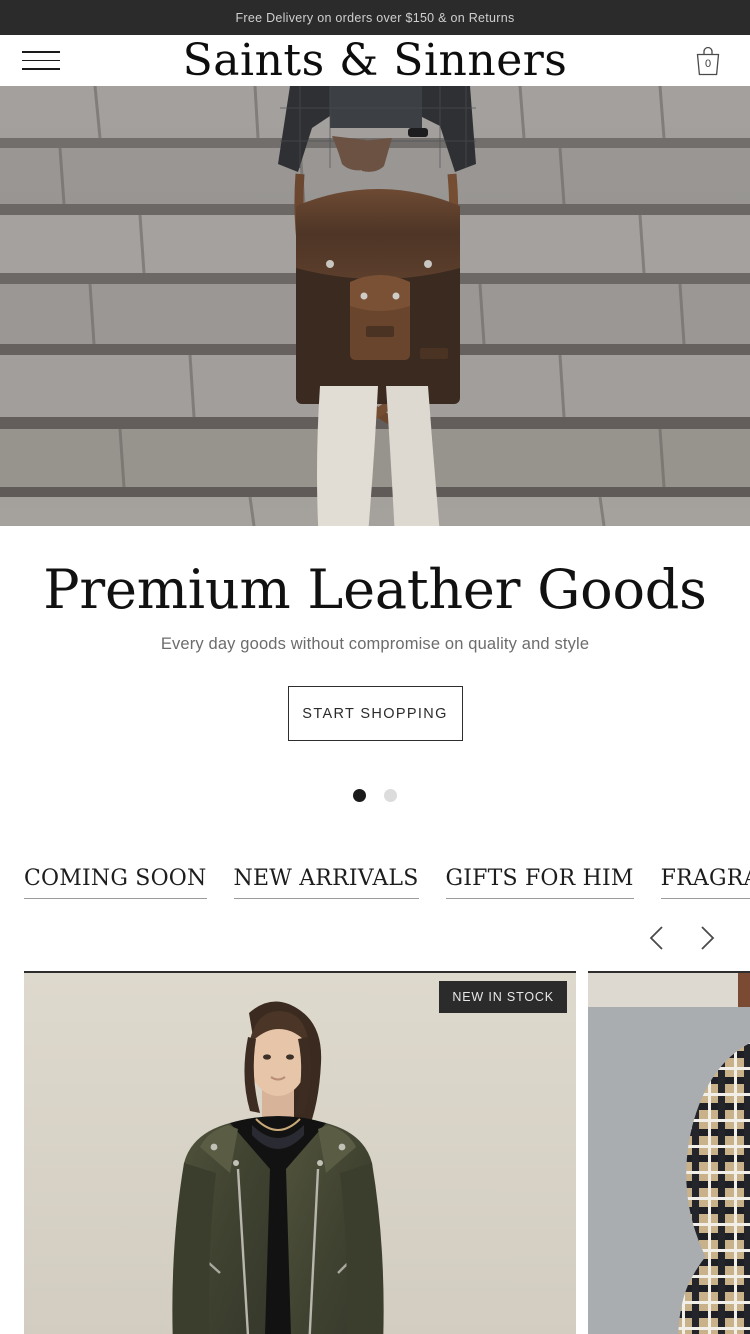 Image resolution: width=750 pixels, height=1334 pixels. Describe the element at coordinates (503, 997) in the screenshot. I see `product-badge: NEW IN STOCK` at that location.